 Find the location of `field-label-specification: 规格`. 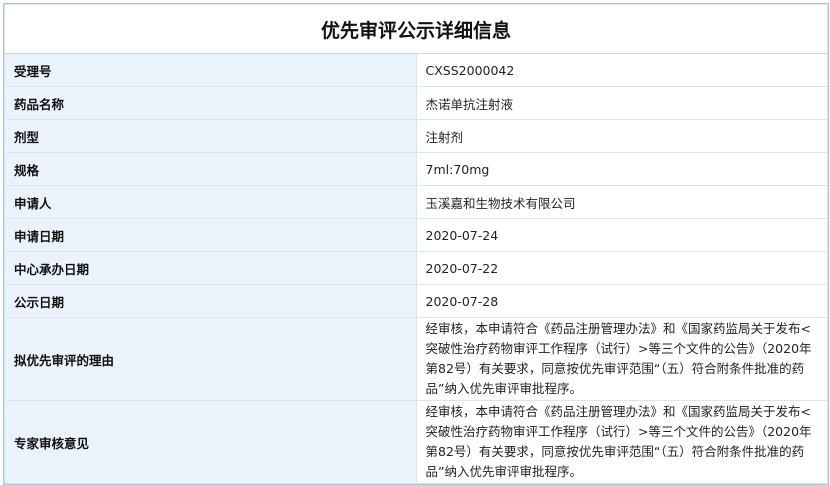

field-label-specification: 规格 is located at coordinates (210, 169).